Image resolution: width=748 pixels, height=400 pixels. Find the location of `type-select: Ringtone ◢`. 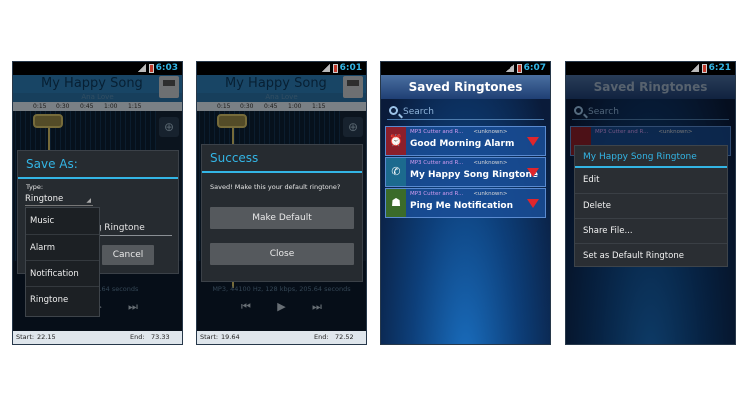

type-select: Ringtone ◢ is located at coordinates (59, 199).